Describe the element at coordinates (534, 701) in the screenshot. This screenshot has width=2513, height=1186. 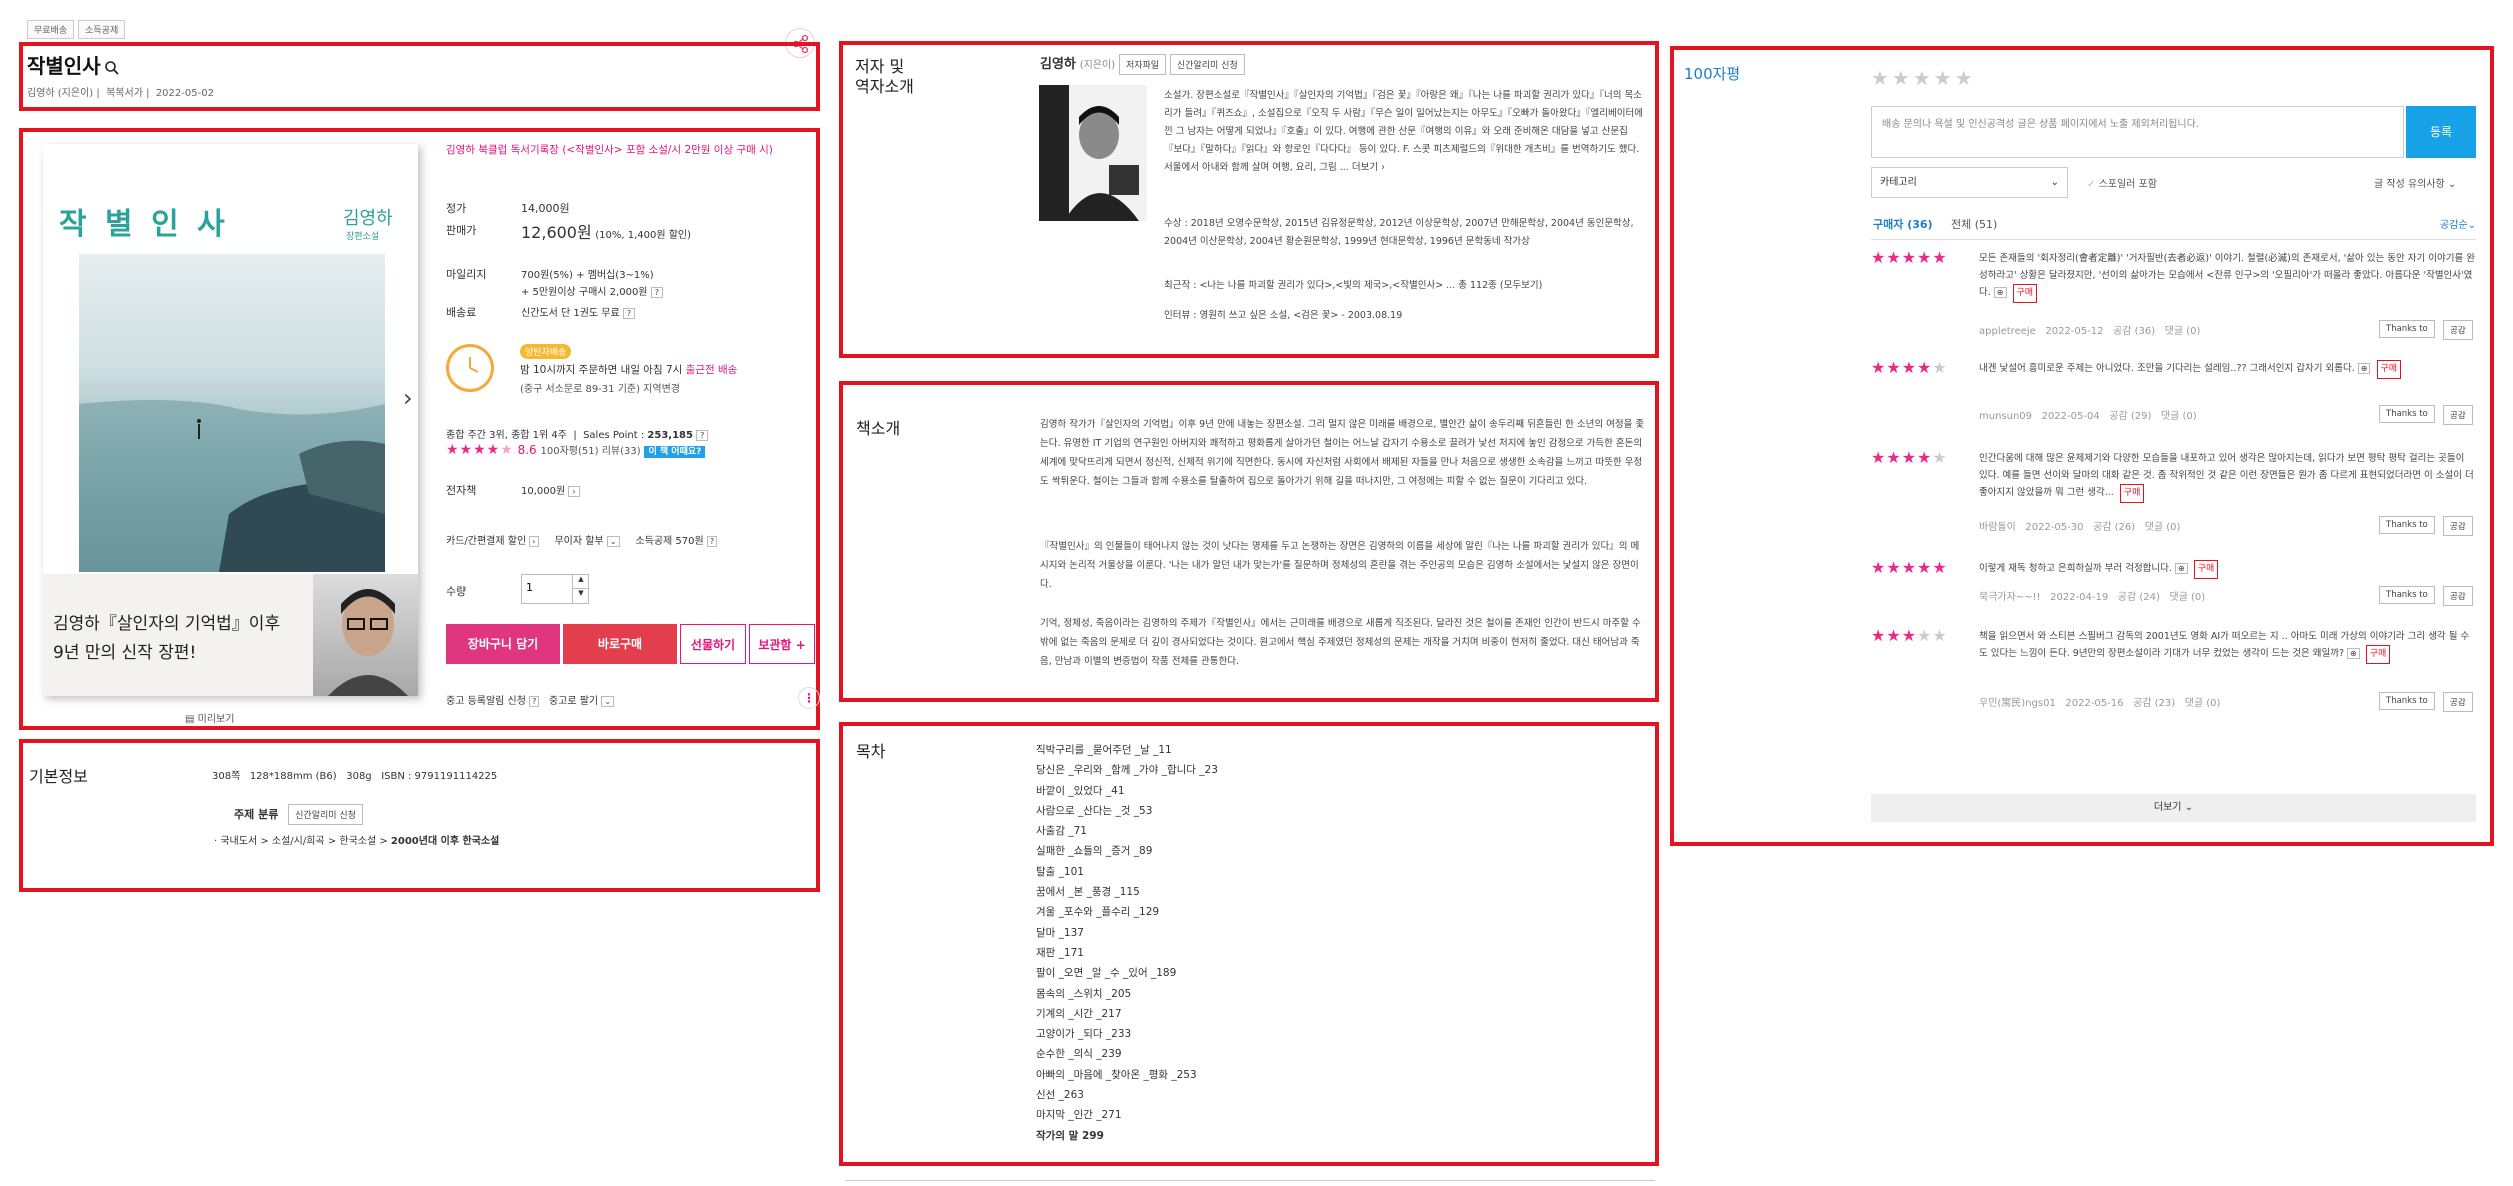
I see `used-alert-toggle: ?` at that location.